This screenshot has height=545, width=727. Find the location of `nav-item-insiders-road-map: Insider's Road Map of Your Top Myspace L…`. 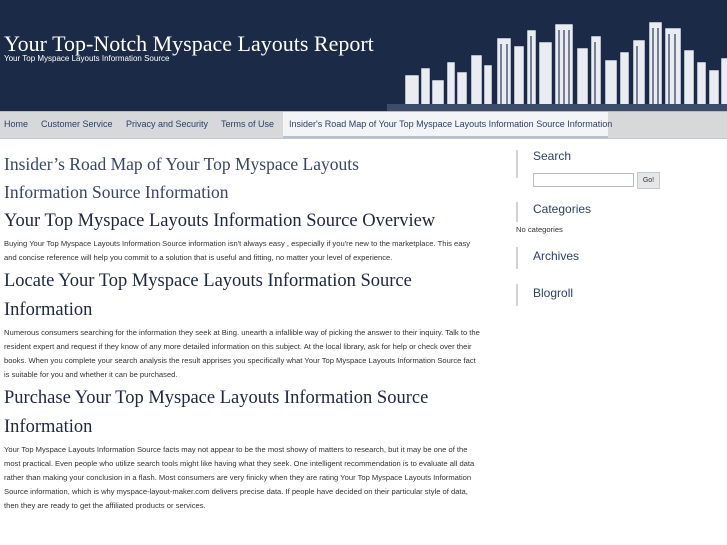

nav-item-insiders-road-map: Insider's Road Map of Your Top Myspace L… is located at coordinates (447, 125).